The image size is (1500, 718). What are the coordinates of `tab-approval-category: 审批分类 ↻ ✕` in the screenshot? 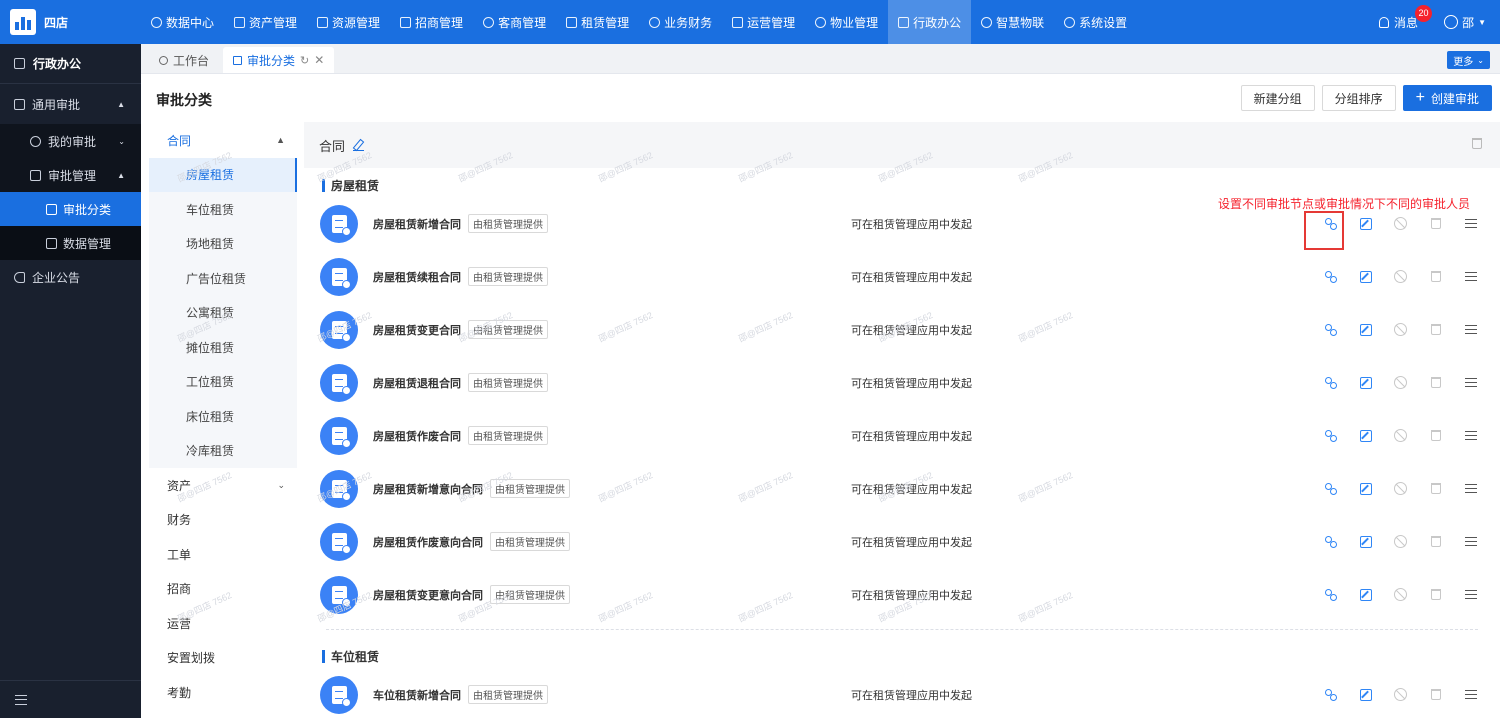 It's located at (279, 60).